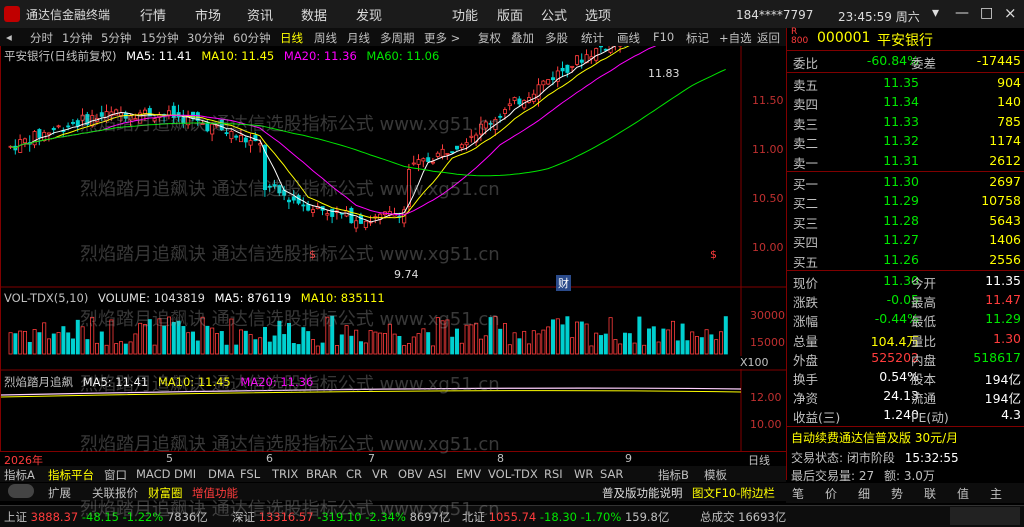 This screenshot has width=1024, height=527. Describe the element at coordinates (465, 14) in the screenshot. I see `menu-gongneng: 功能` at that location.